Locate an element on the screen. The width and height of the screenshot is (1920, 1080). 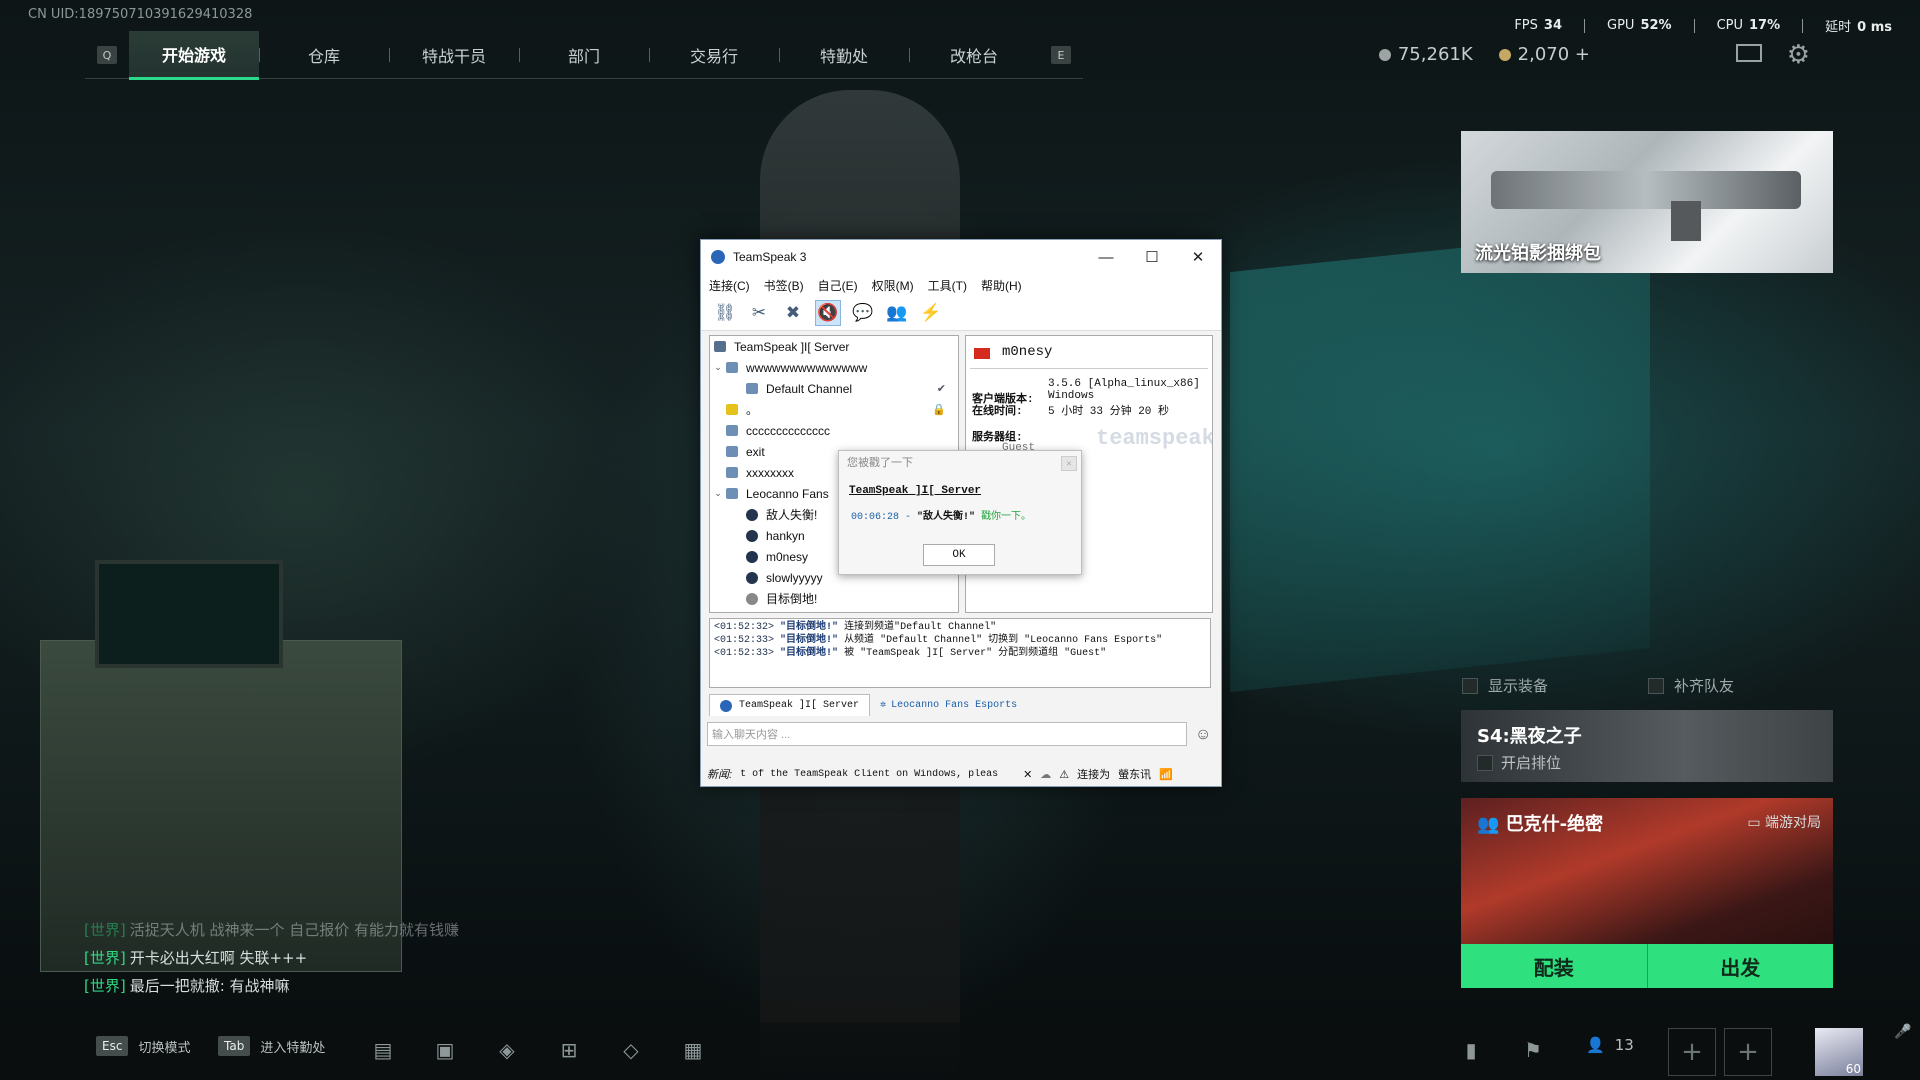
gold-currency: 2,070 + is located at coordinates (1544, 54).